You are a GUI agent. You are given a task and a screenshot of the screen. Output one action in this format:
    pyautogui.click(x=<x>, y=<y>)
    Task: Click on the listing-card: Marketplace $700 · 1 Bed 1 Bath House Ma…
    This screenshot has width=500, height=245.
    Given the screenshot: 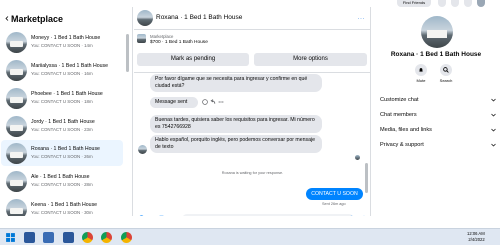 What is the action you would take?
    pyautogui.click(x=252, y=52)
    